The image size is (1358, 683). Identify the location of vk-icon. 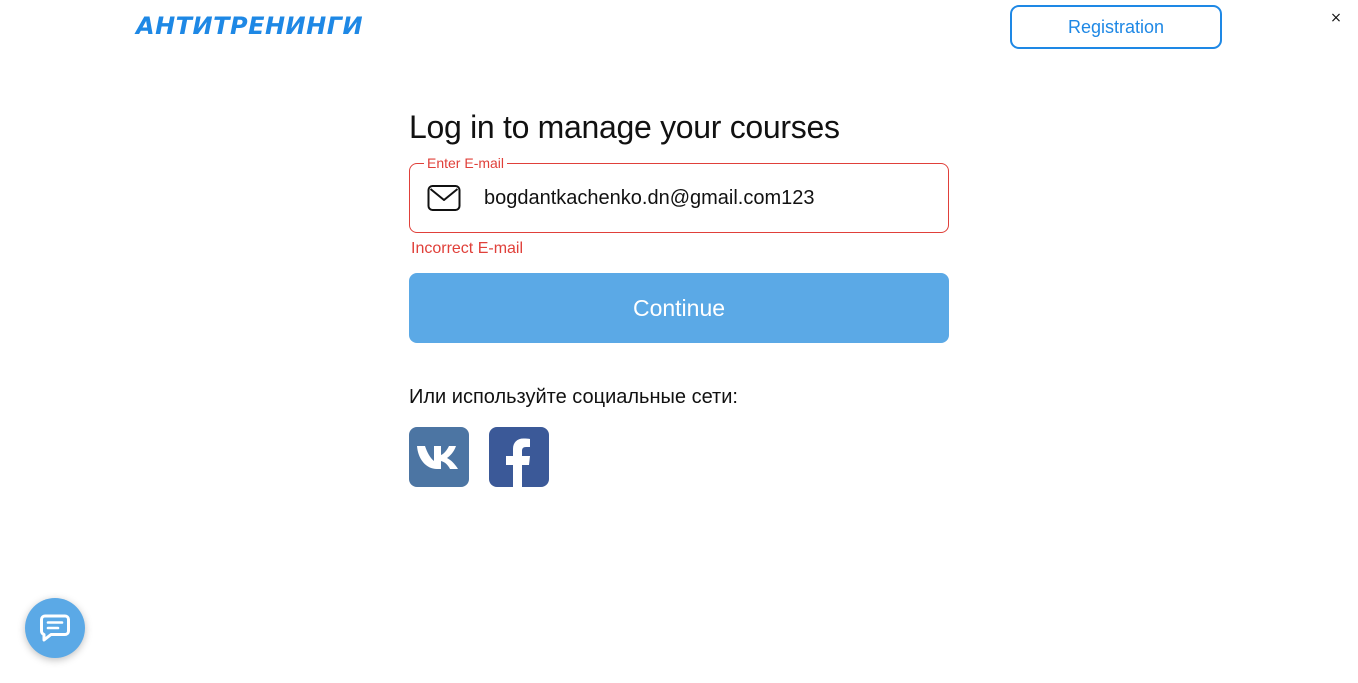
(437, 457).